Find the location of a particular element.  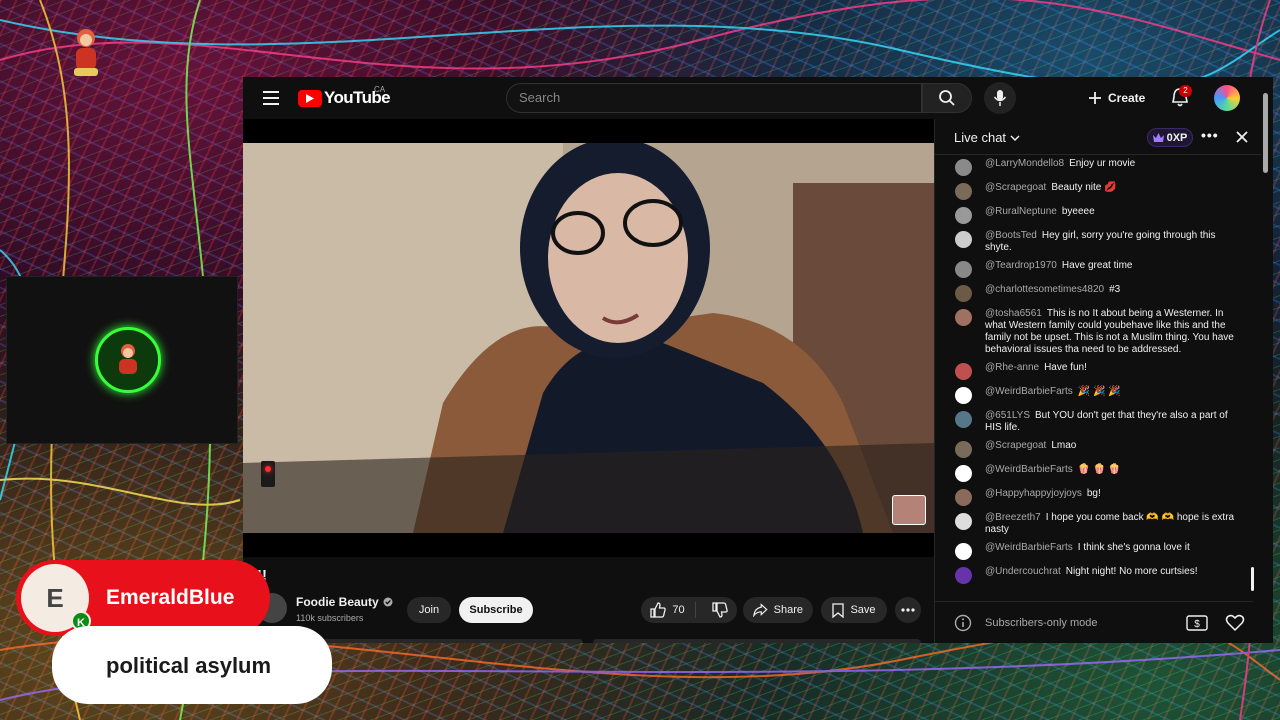

crown-icon is located at coordinates (1158, 137).